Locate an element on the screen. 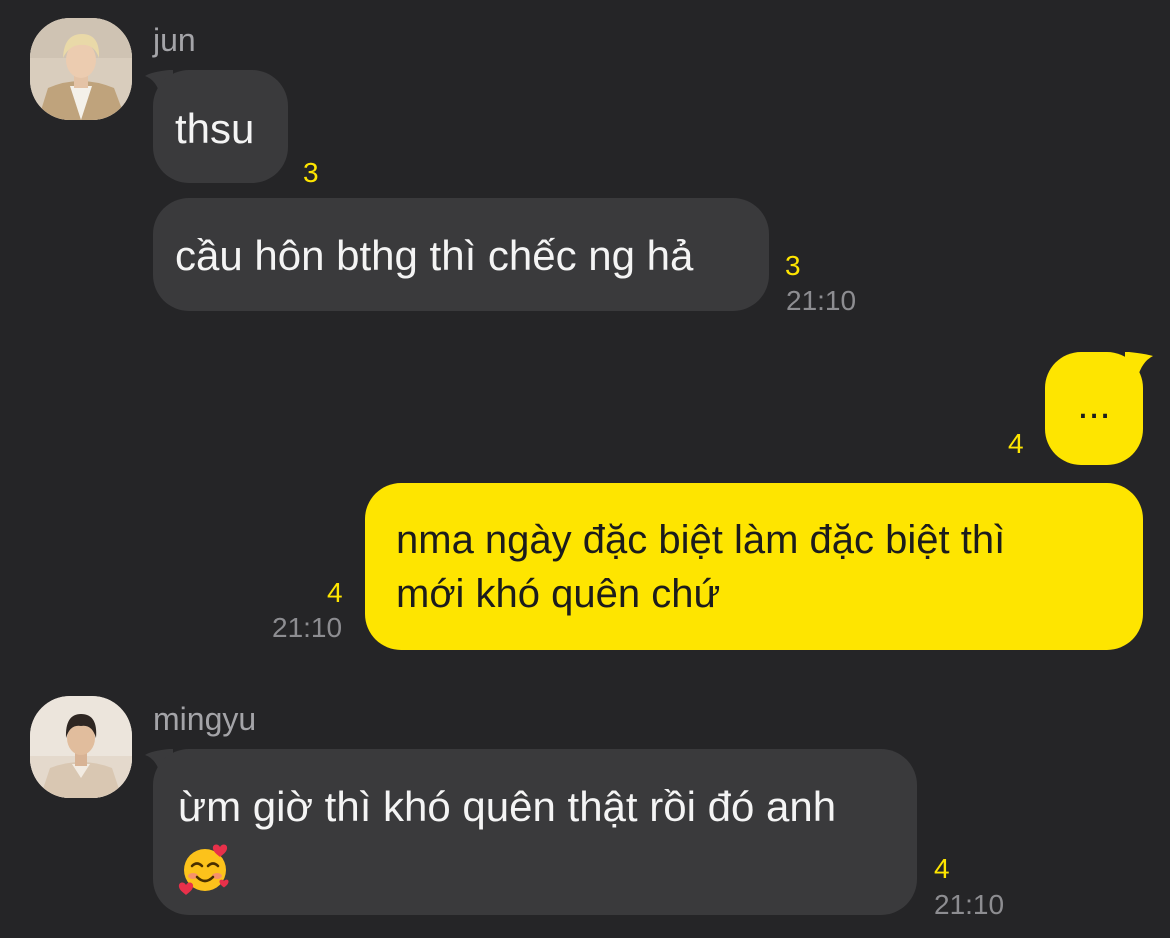  avatar-mingyu is located at coordinates (81, 747).